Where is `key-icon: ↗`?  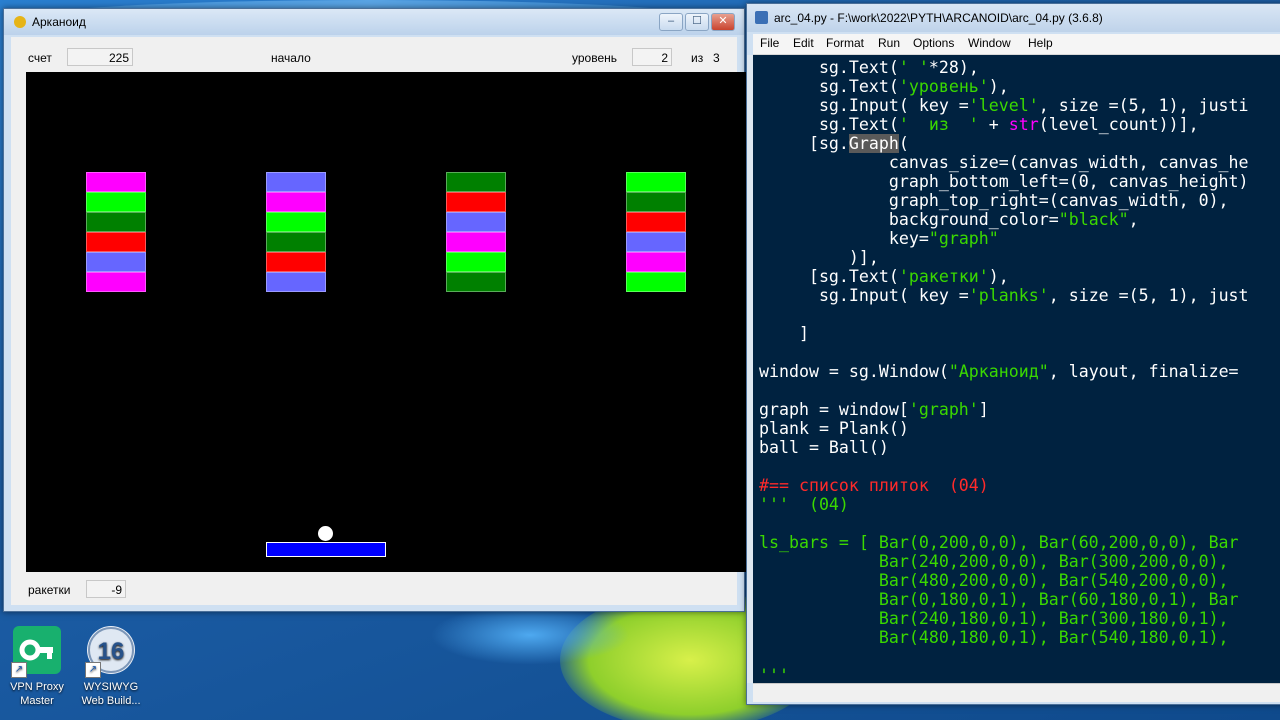 key-icon: ↗ is located at coordinates (36, 652).